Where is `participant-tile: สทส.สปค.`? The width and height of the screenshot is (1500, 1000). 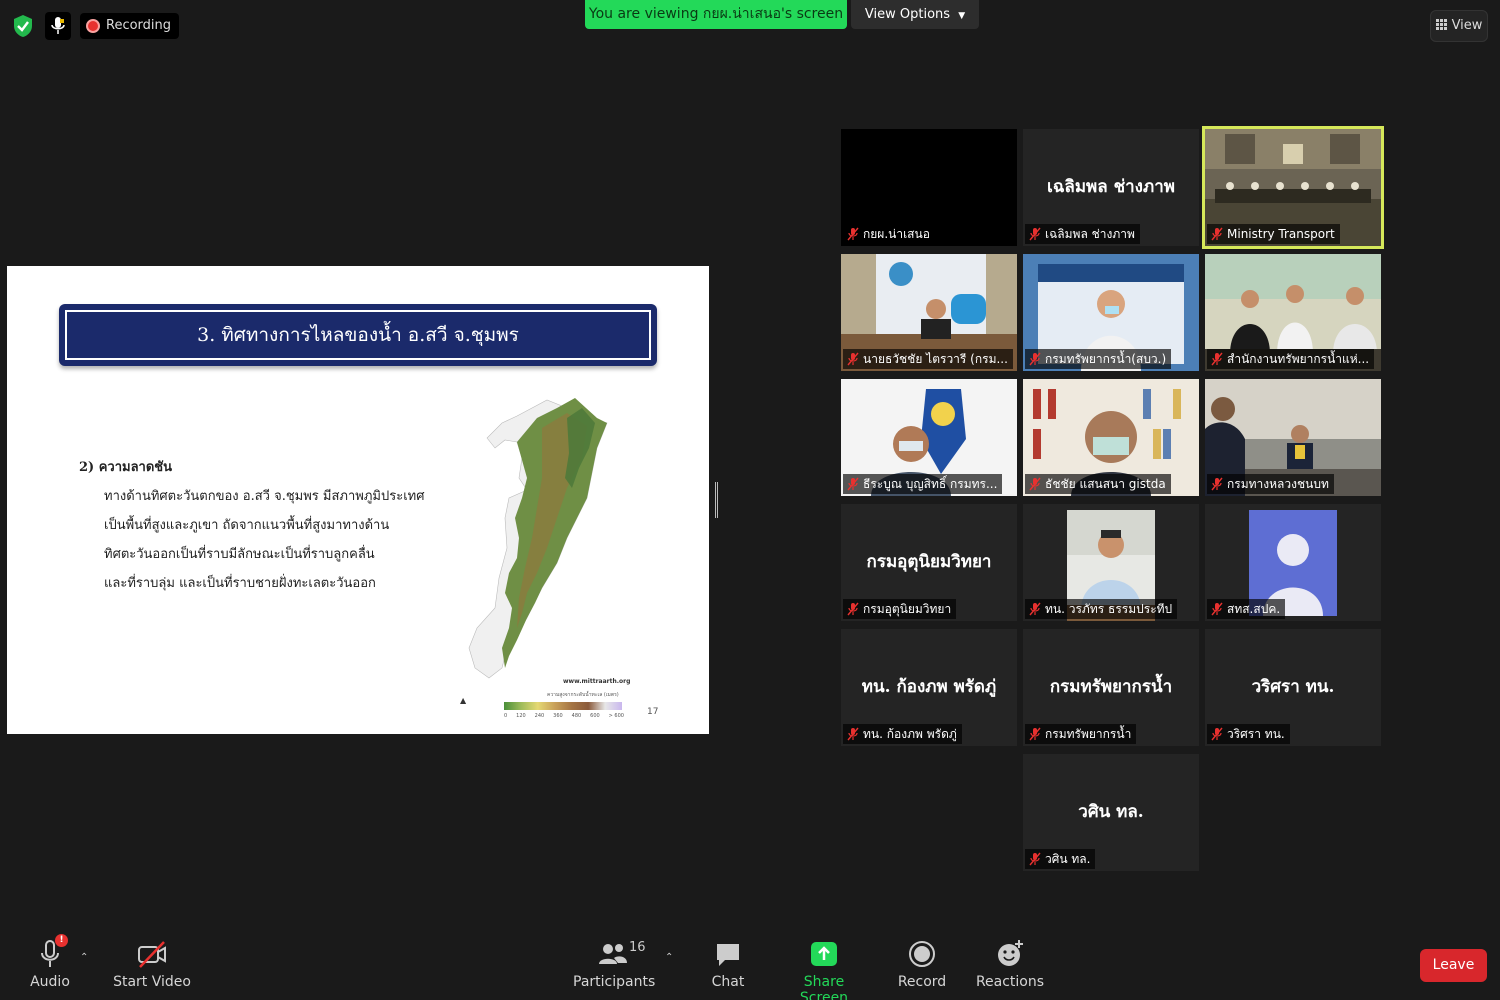
participant-tile: สทส.สปค. is located at coordinates (1293, 562).